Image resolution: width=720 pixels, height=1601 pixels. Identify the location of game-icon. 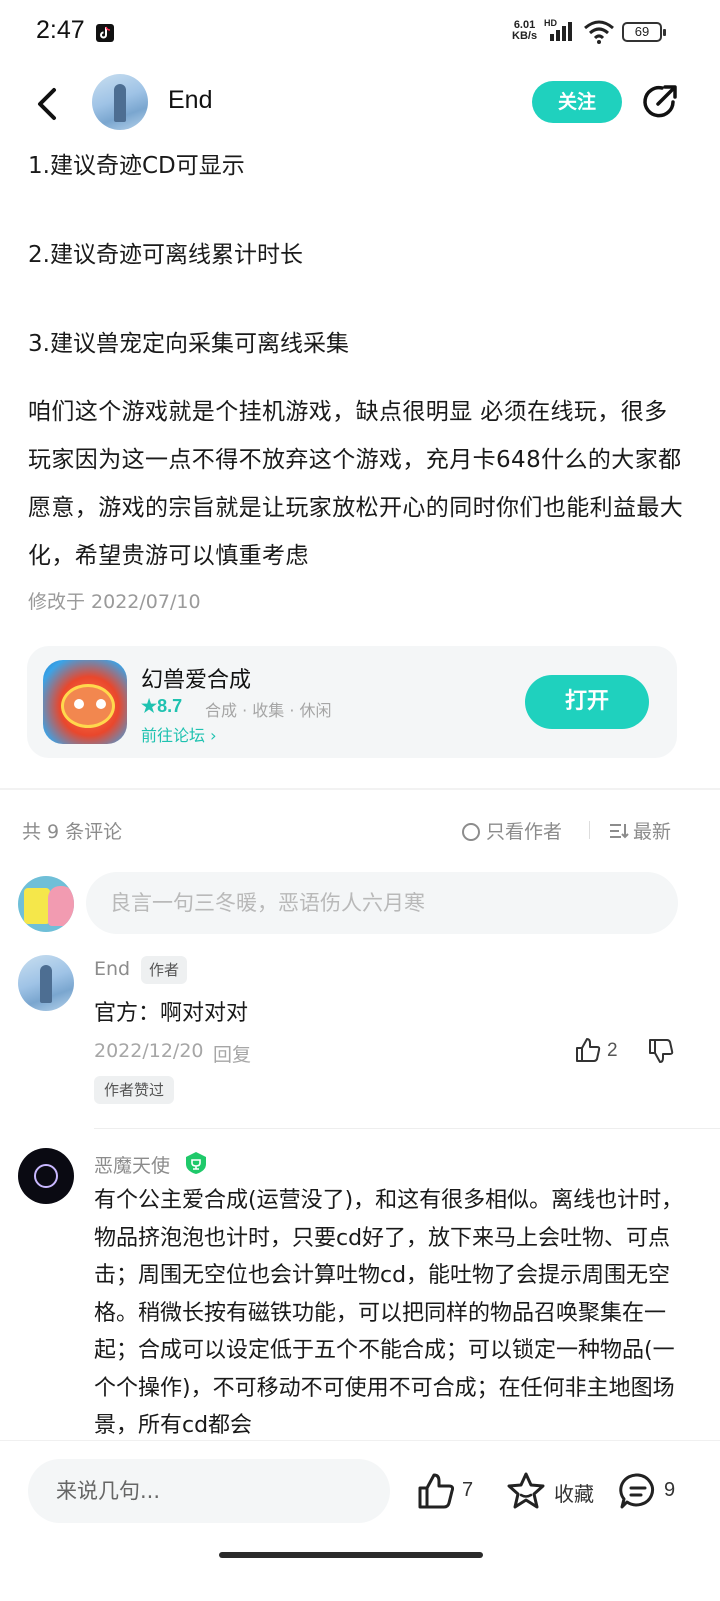
(85, 702).